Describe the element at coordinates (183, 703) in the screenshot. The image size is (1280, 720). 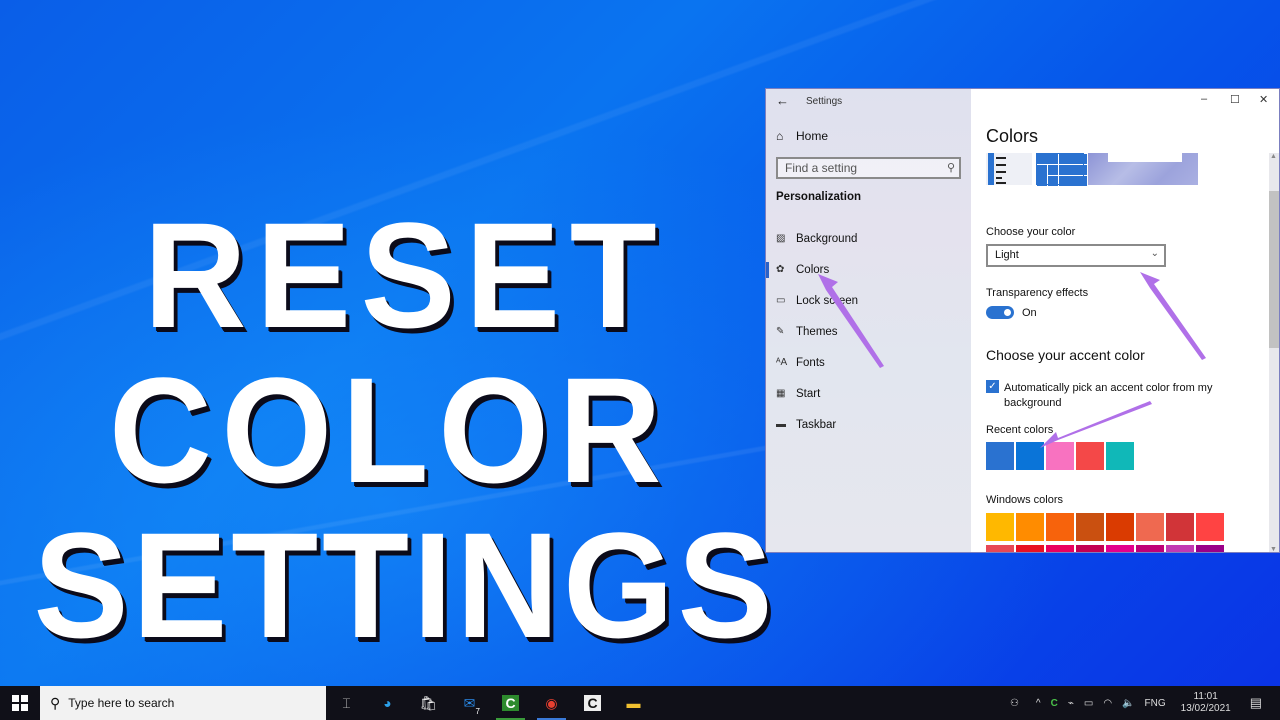
I see `taskbar-search-input: ⚲ Type here to search` at that location.